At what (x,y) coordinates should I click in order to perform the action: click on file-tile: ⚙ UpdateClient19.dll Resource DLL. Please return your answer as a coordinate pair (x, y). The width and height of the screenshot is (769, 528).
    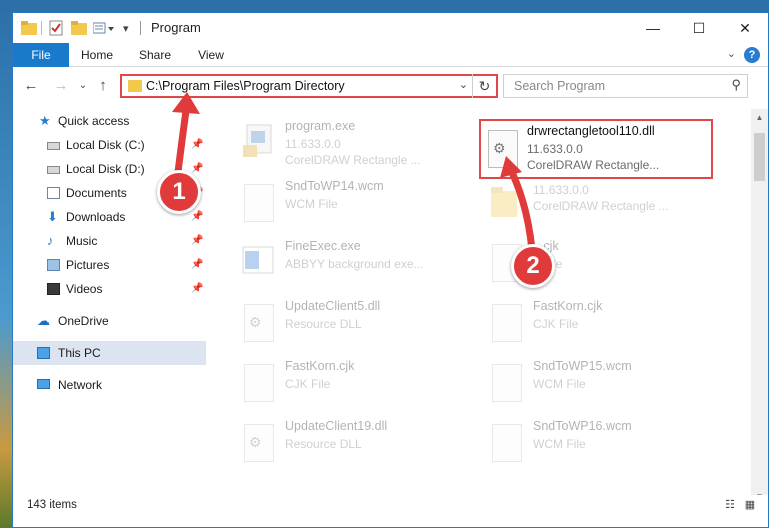
    Looking at the image, I should click on (353, 443).